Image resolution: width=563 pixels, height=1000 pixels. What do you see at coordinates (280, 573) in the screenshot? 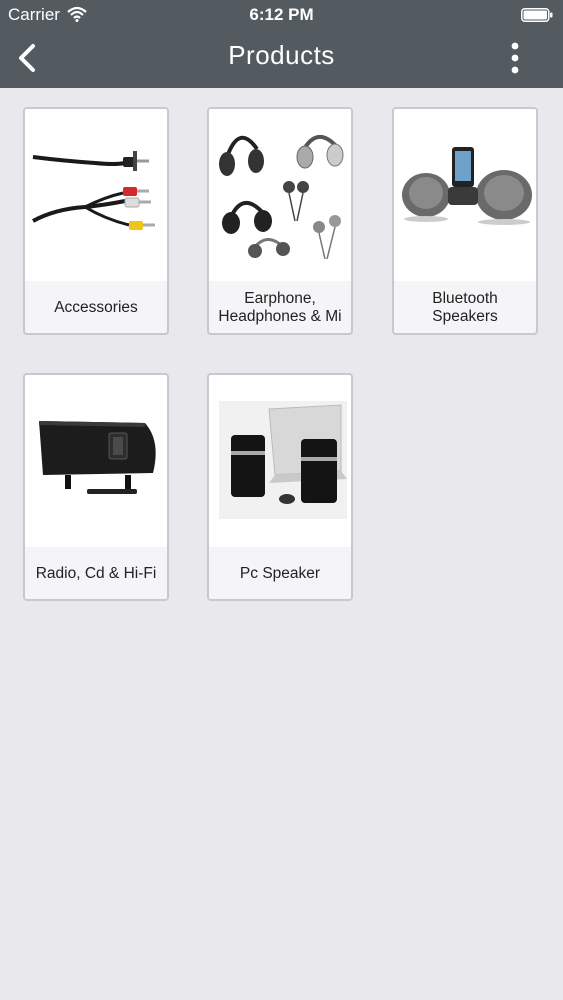
I see `category-label: Pc Speaker` at bounding box center [280, 573].